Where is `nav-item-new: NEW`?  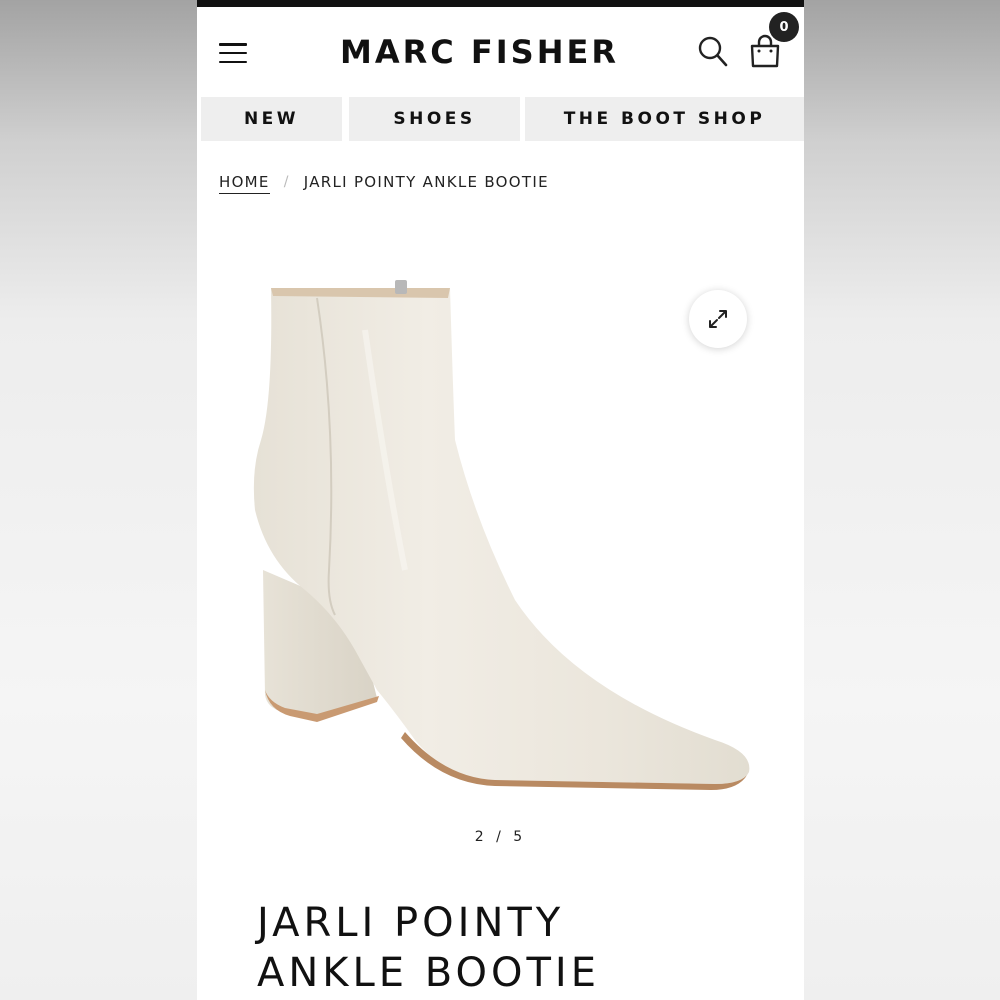
nav-item-new: NEW is located at coordinates (271, 119).